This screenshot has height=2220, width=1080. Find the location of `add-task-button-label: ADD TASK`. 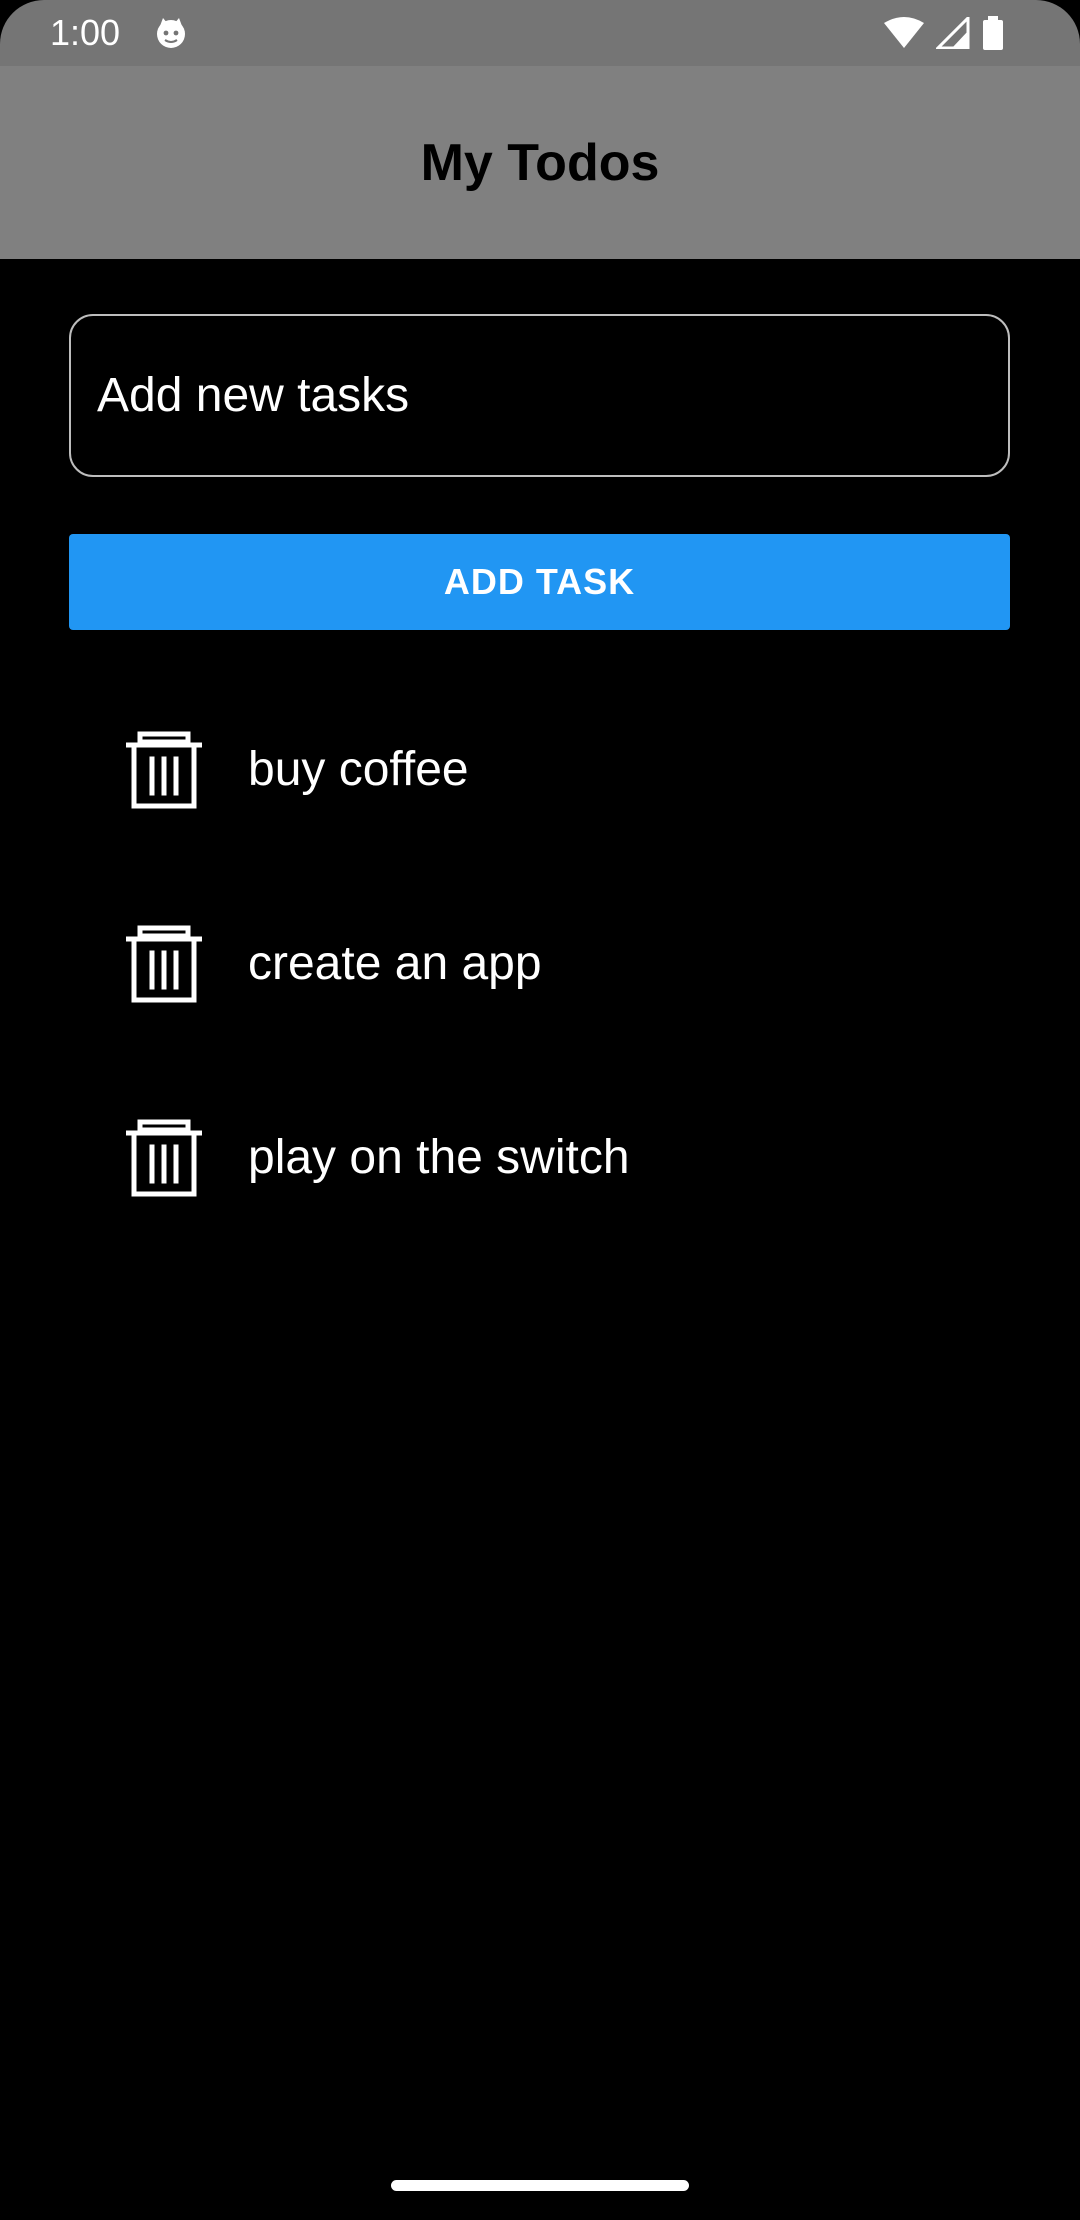

add-task-button-label: ADD TASK is located at coordinates (539, 581).